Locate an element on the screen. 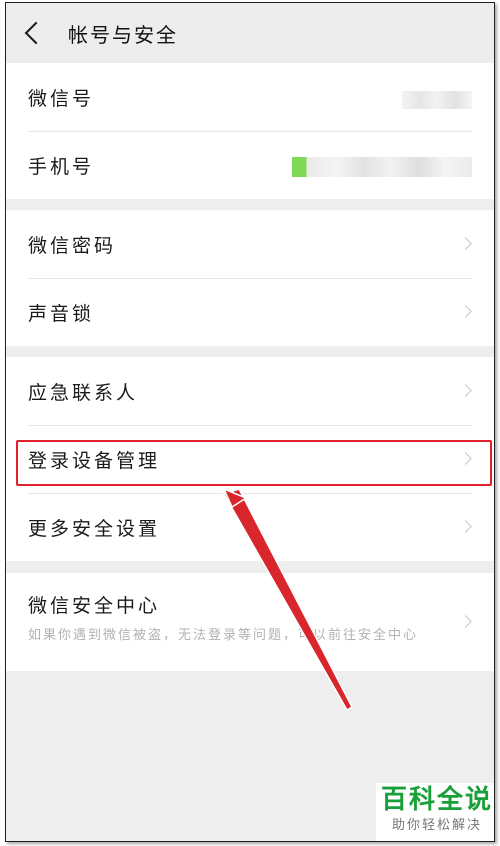 This screenshot has height=846, width=500. watermark-sub-text: 助你轻松解决 is located at coordinates (436, 825).